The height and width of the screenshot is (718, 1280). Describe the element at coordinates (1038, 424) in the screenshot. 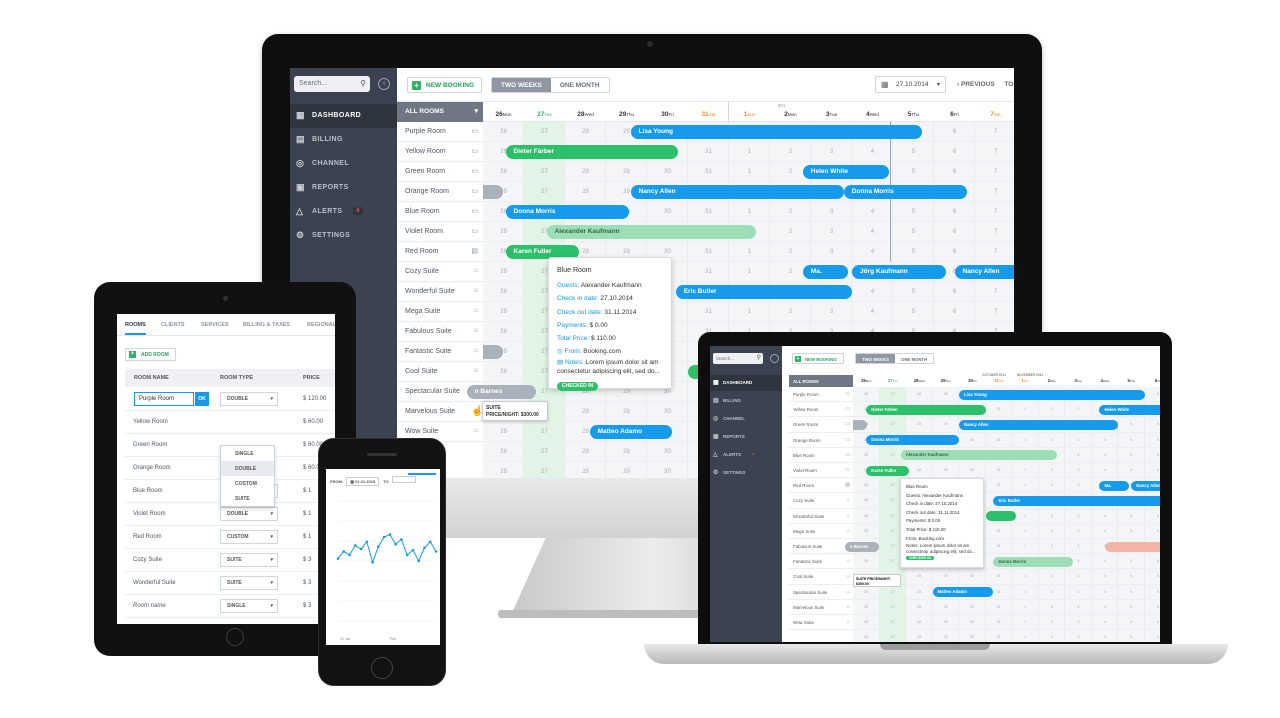

I see `laptop-booking-bar: Nancy Allen` at that location.